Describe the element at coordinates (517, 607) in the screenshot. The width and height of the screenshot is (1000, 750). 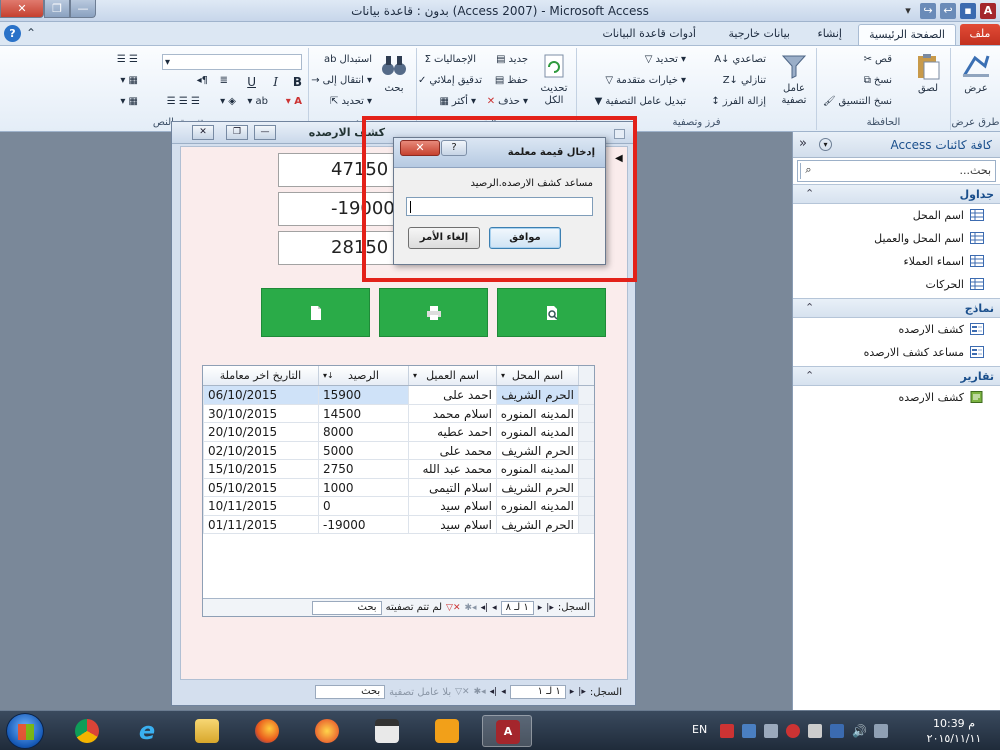
I see `record-position-input: ١ لـ ٨` at that location.